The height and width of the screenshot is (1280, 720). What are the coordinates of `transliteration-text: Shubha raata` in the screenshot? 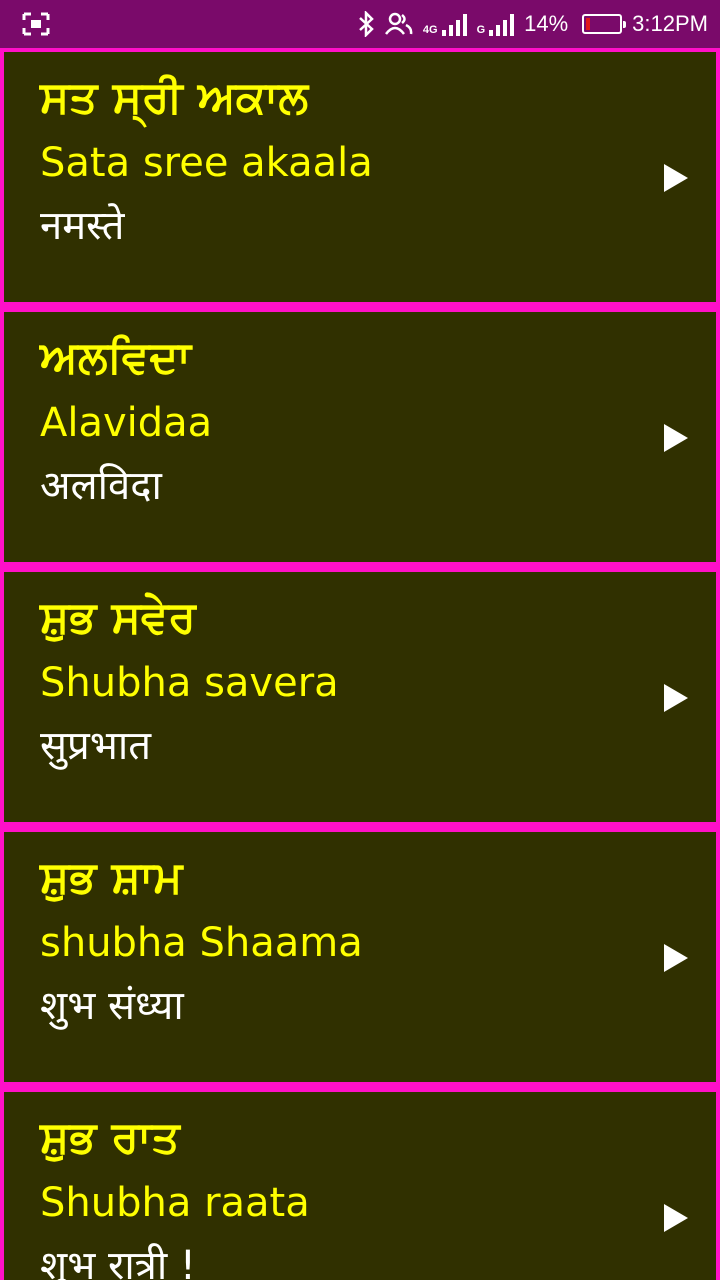 It's located at (175, 1203).